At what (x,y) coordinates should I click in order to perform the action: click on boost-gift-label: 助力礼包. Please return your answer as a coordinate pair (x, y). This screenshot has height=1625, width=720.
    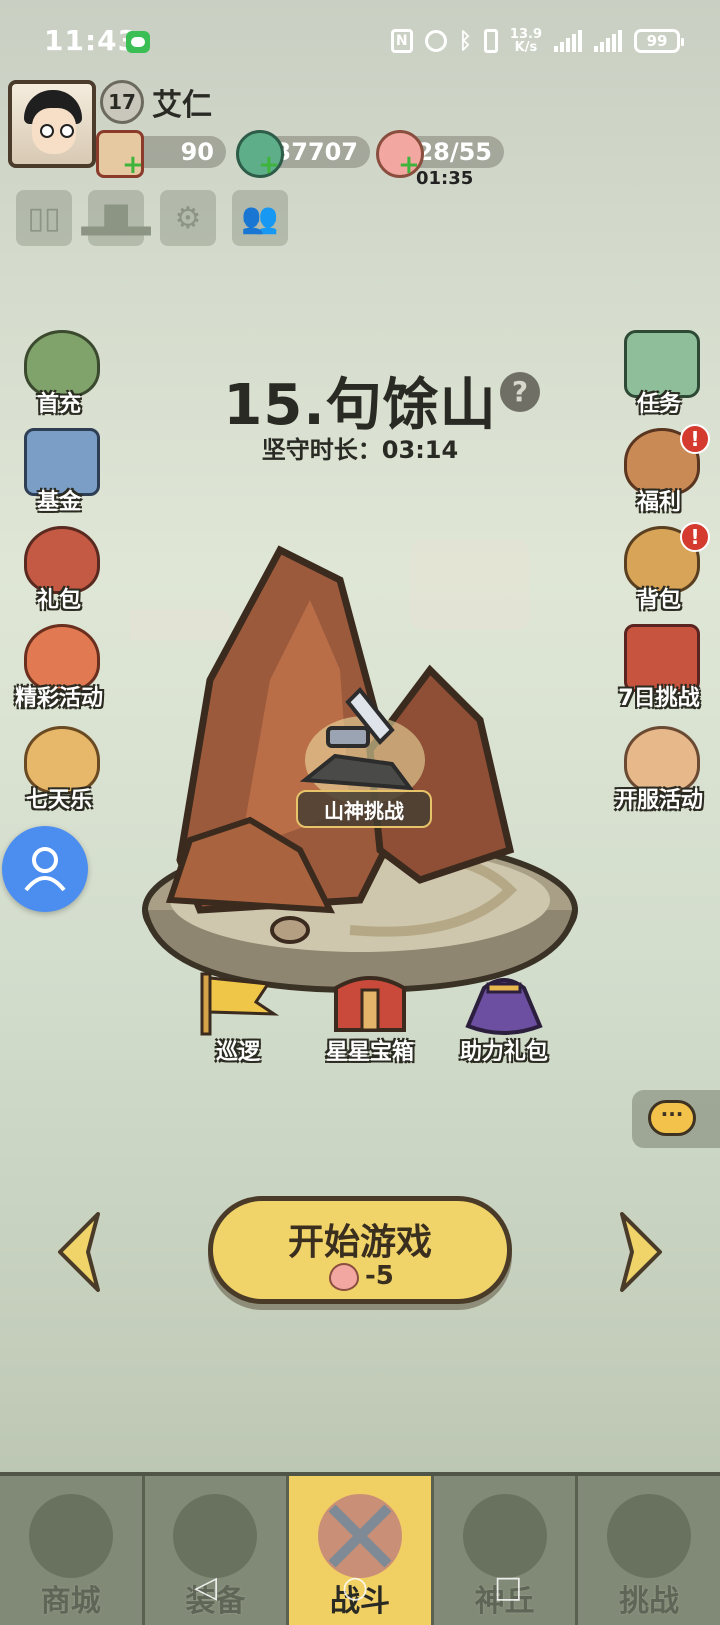
    Looking at the image, I should click on (503, 1052).